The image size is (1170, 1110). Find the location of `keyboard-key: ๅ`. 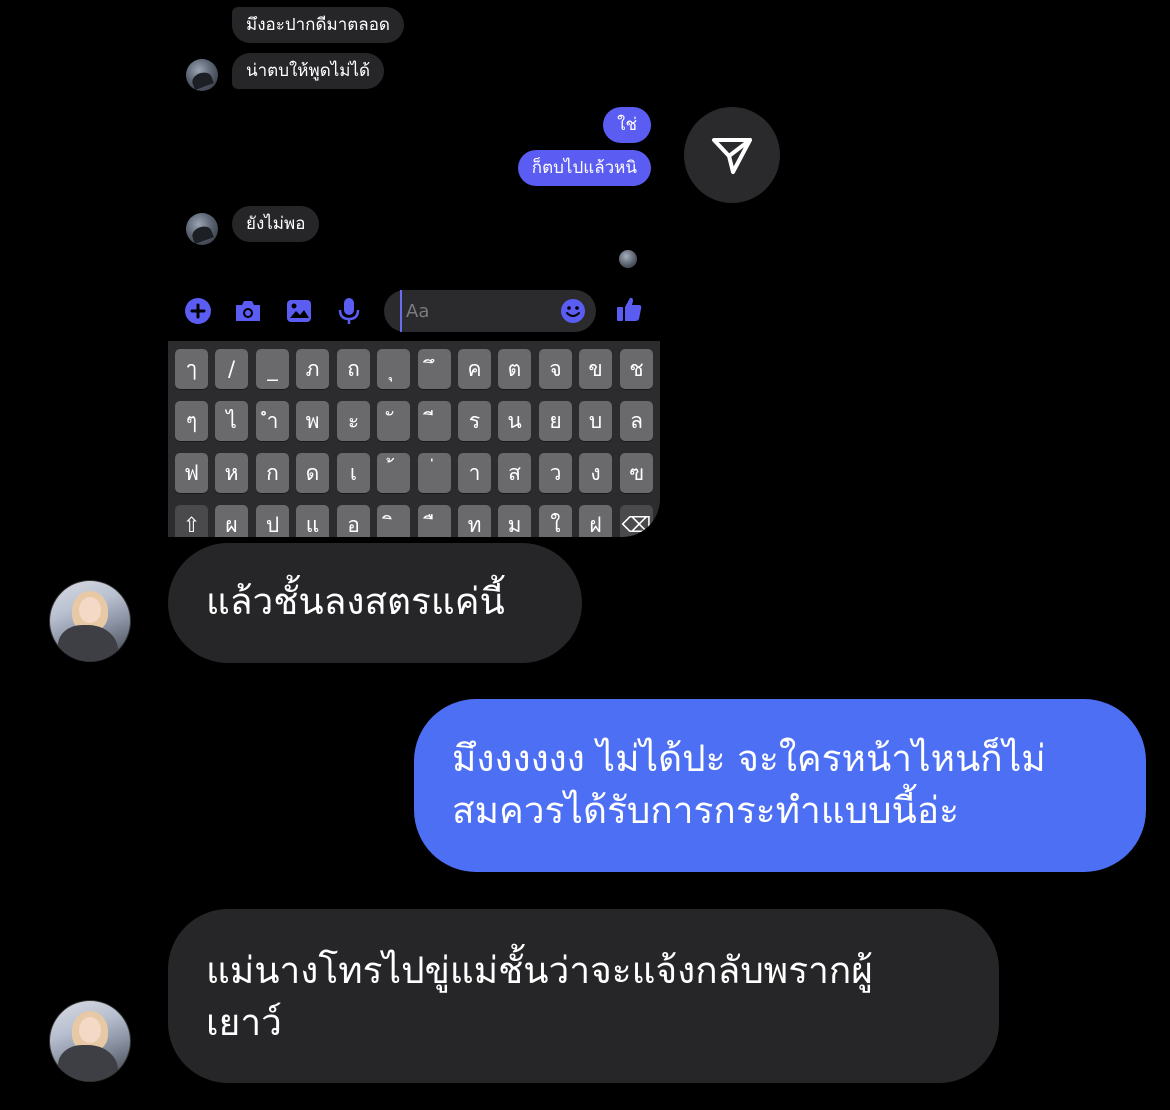

keyboard-key: ๅ is located at coordinates (191, 369).